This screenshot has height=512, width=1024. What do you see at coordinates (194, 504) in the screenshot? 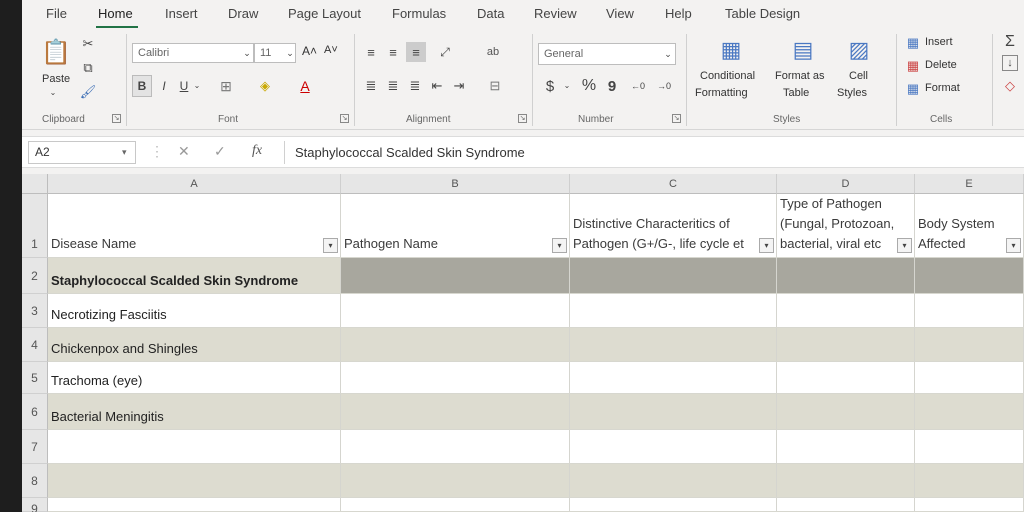
I see `cell-a9` at bounding box center [194, 504].